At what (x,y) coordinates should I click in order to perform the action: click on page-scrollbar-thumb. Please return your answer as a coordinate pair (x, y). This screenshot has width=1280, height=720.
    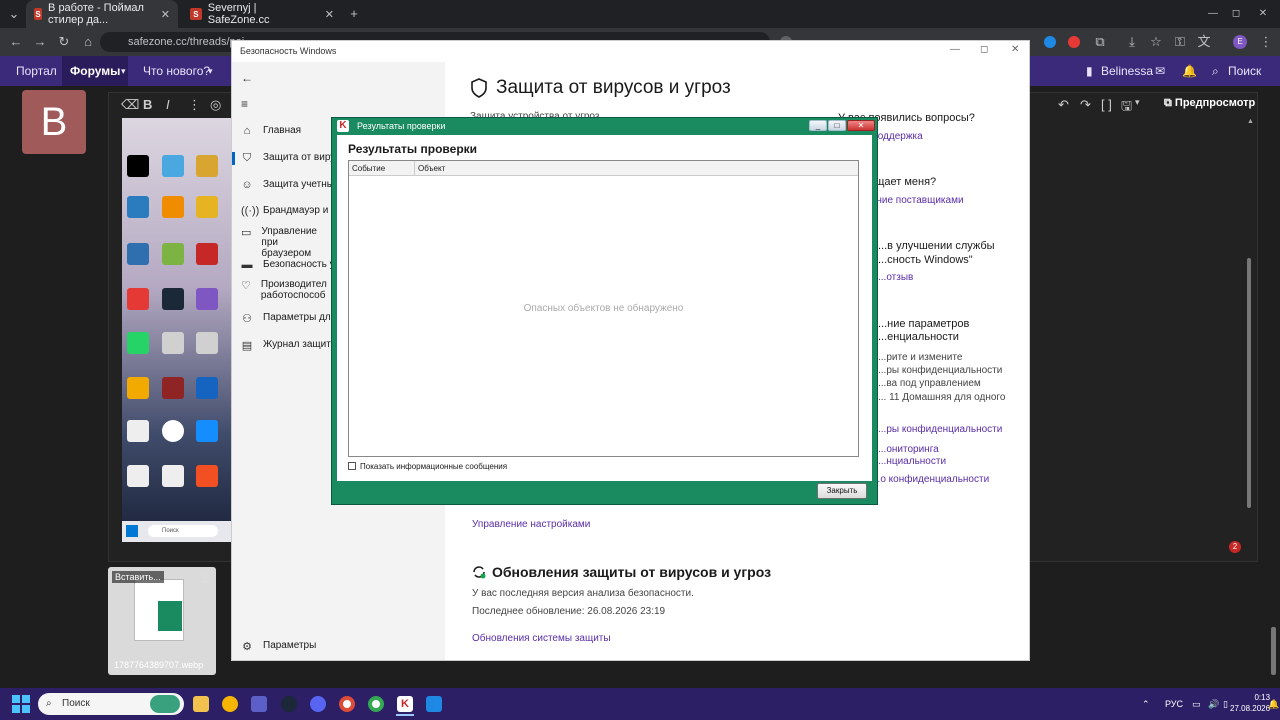
    Looking at the image, I should click on (1273, 651).